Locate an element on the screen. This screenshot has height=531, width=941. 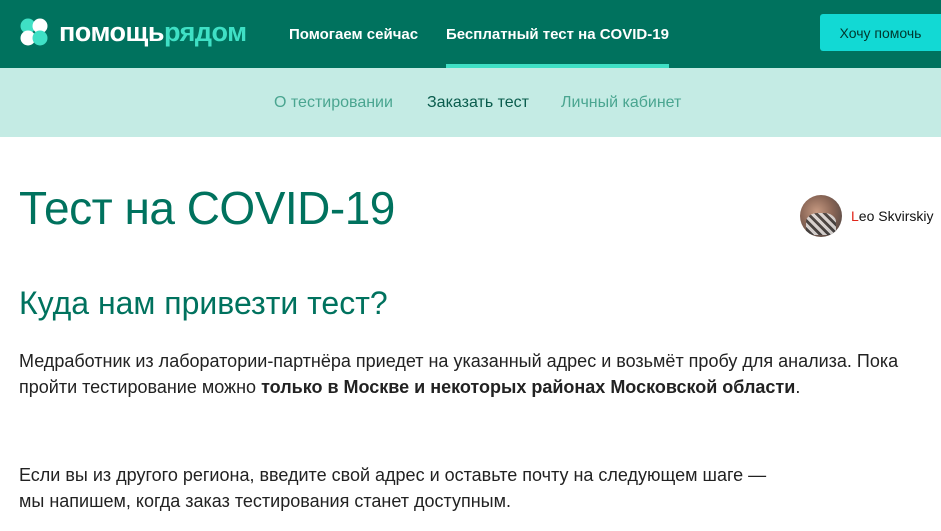
avatar is located at coordinates (821, 216).